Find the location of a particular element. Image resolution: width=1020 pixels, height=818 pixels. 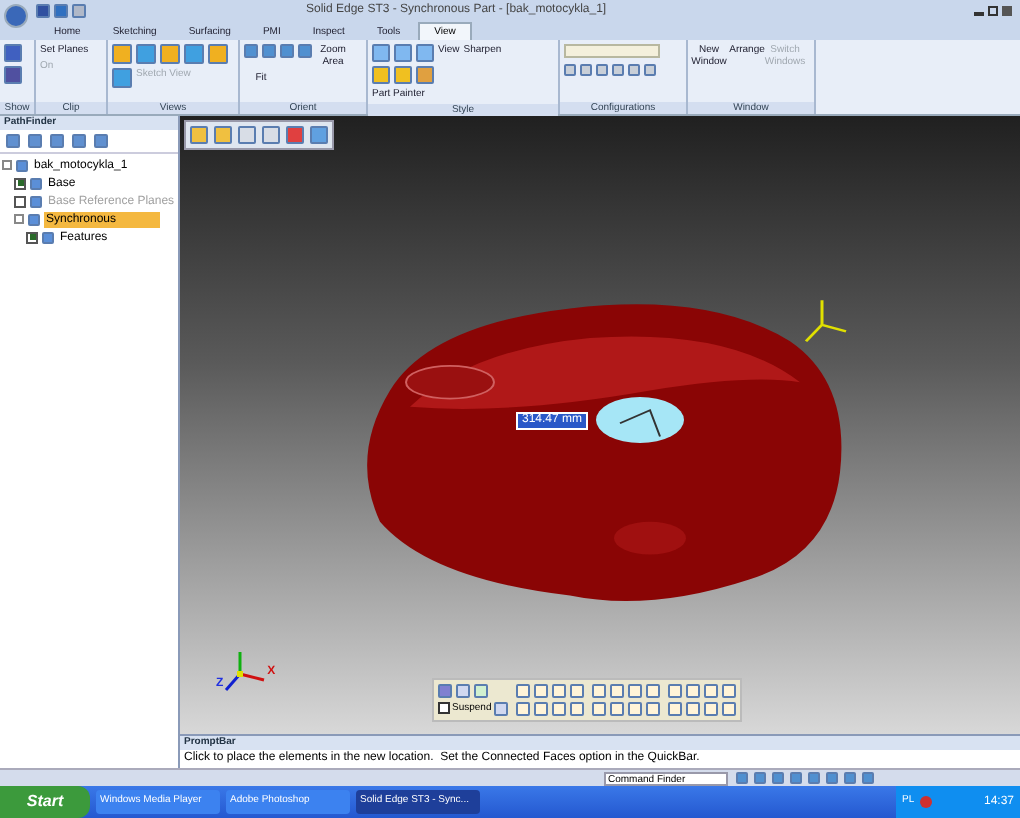

suspend-checkbox is located at coordinates (444, 708).